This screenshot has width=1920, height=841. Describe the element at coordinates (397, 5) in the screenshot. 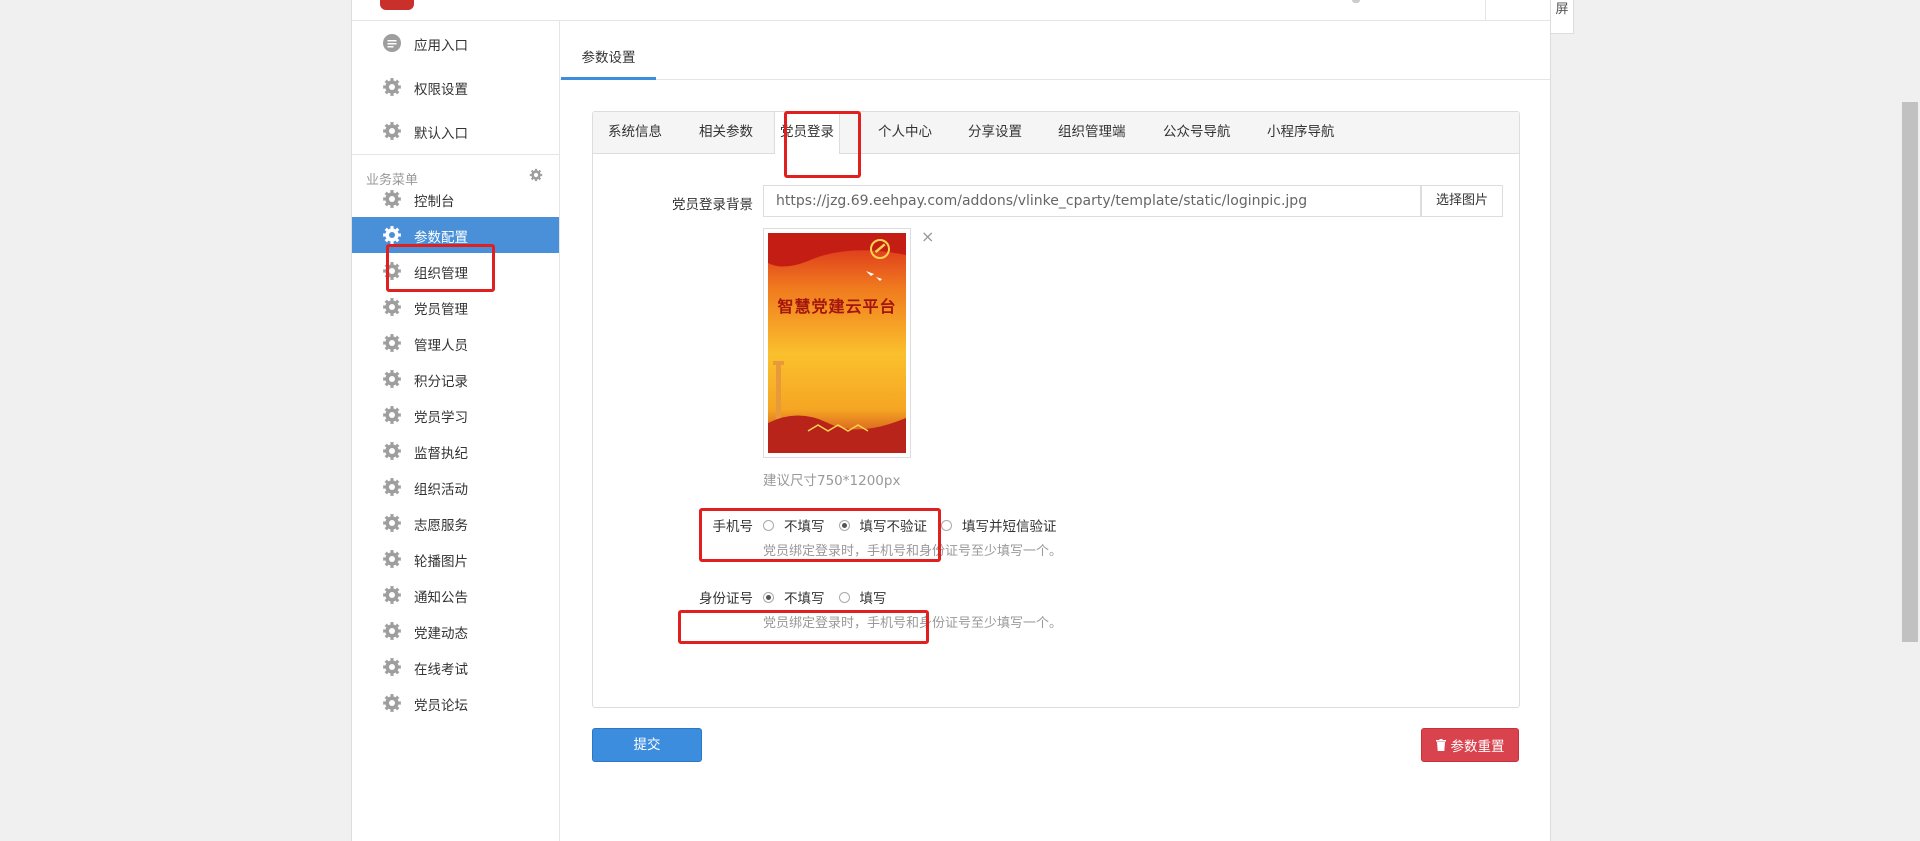

I see `logo` at that location.